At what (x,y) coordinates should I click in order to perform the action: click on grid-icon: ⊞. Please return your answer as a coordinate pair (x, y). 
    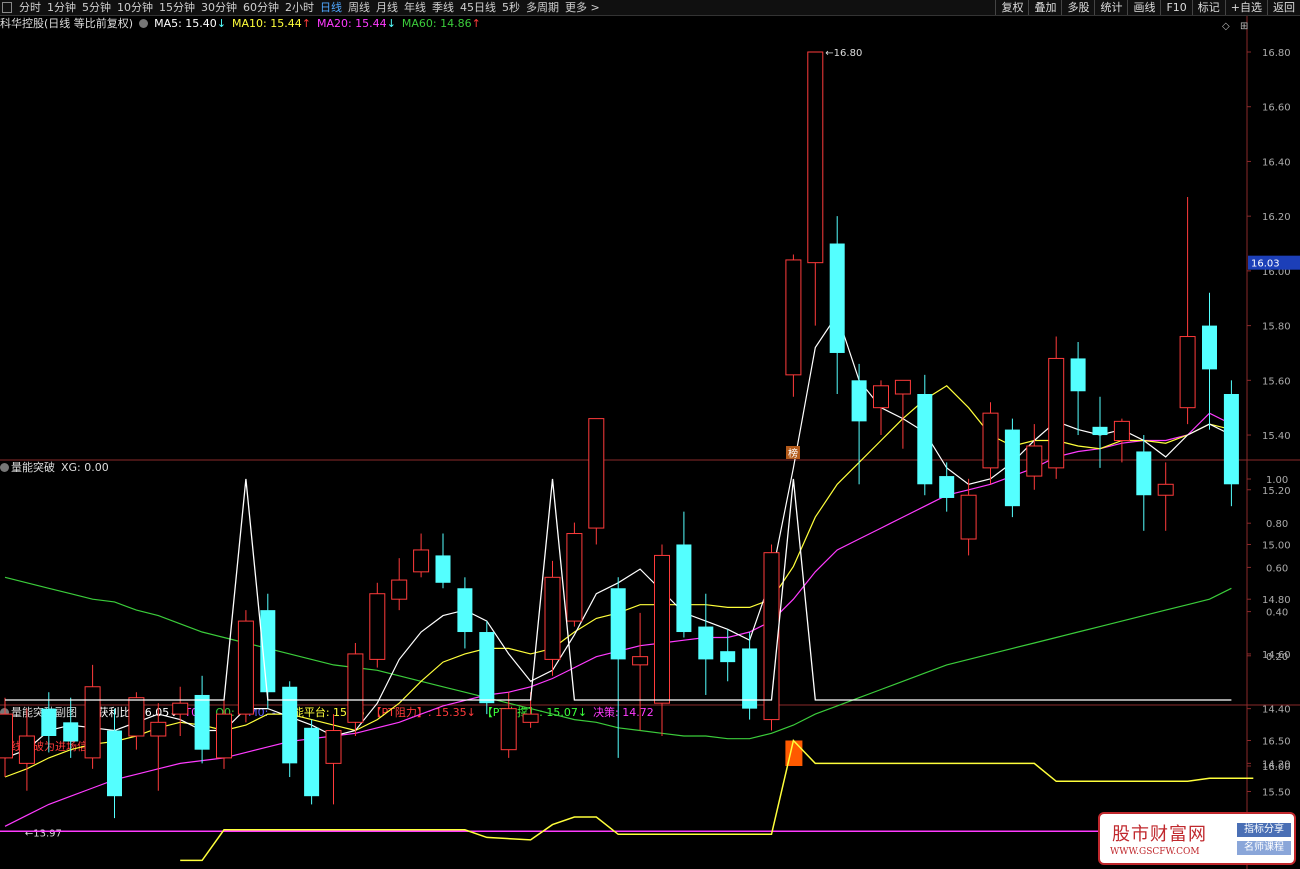
    Looking at the image, I should click on (1244, 26).